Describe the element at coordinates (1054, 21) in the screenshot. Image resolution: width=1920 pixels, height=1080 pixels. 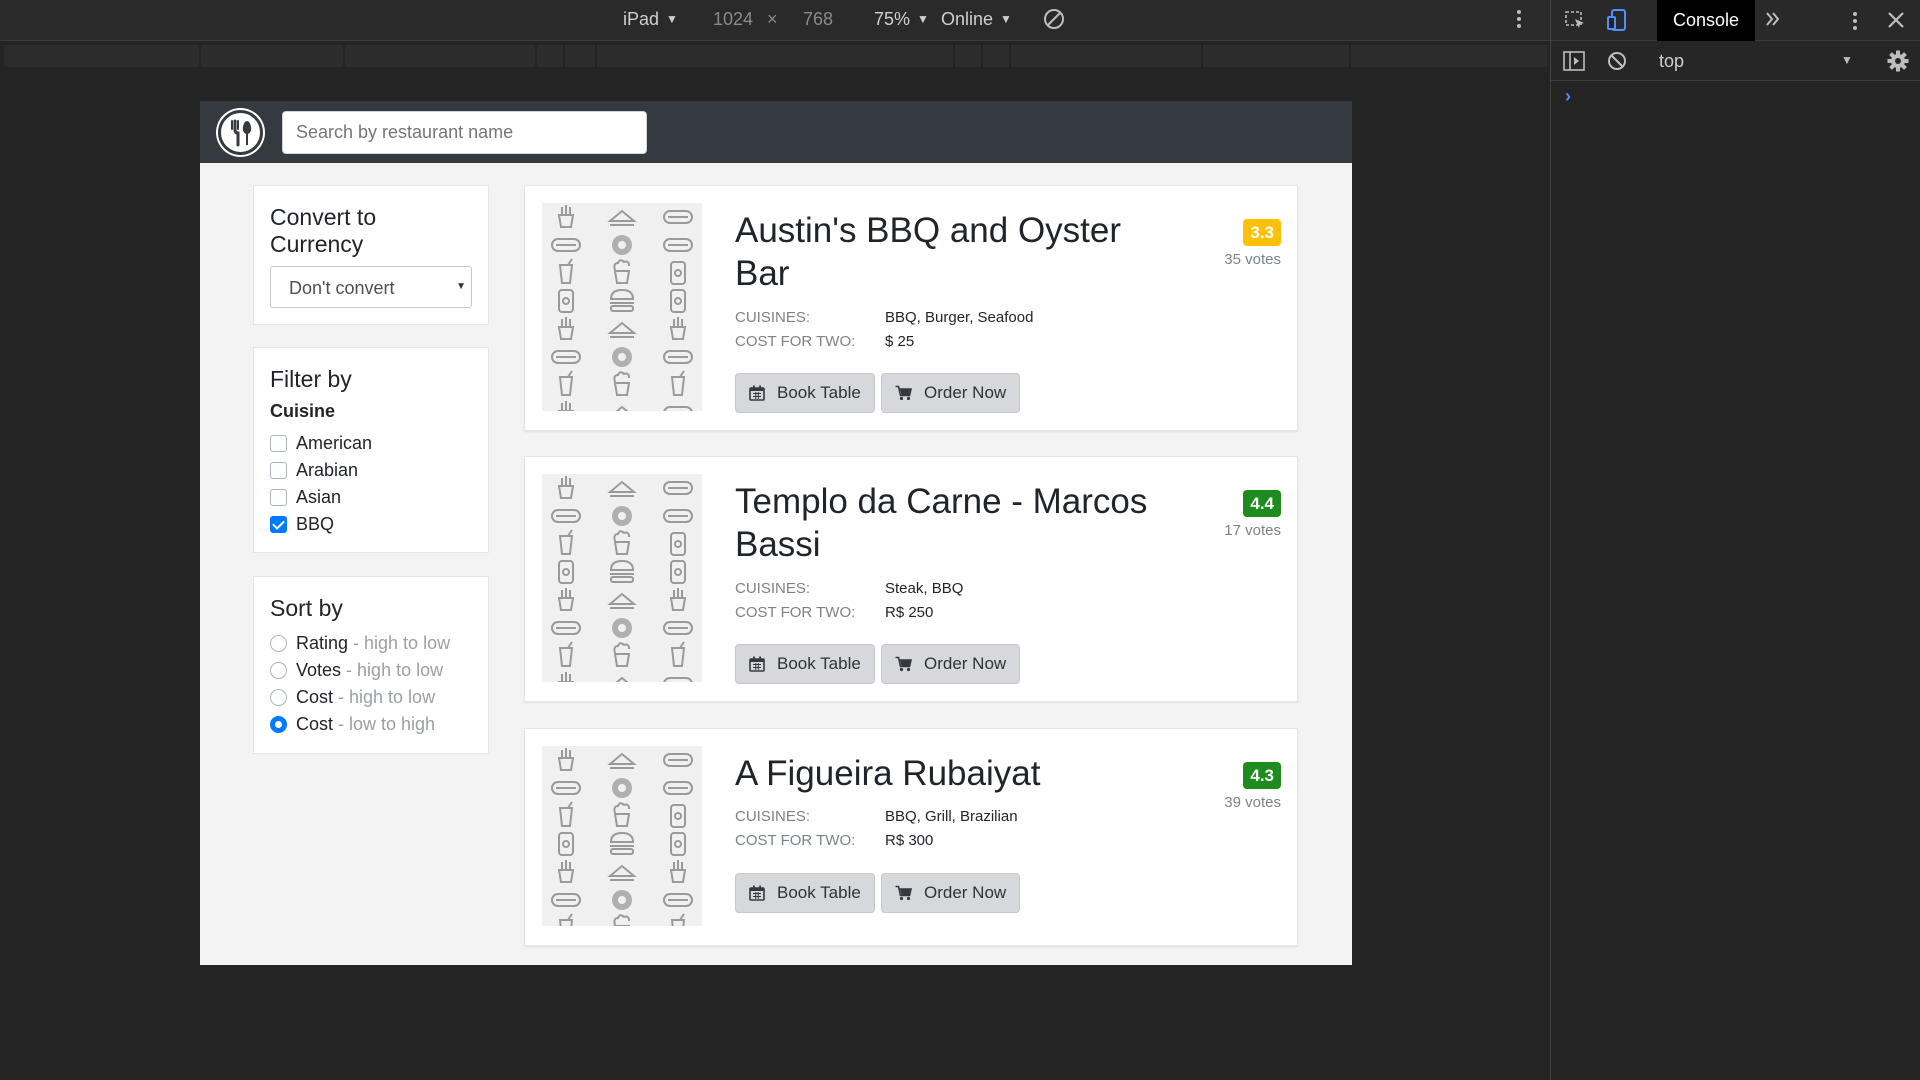
I see `rotate-icon` at that location.